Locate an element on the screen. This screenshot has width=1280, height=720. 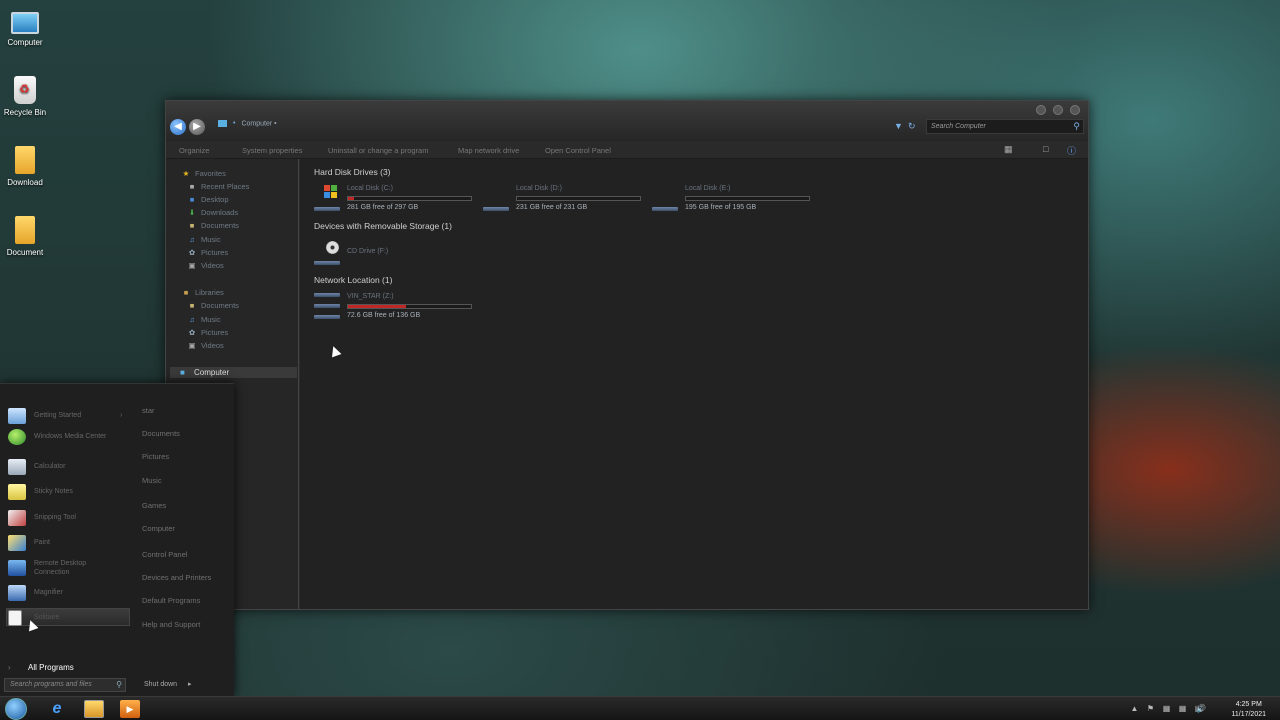
search-placeholder: Search Computer is located at coordinates (958, 126).